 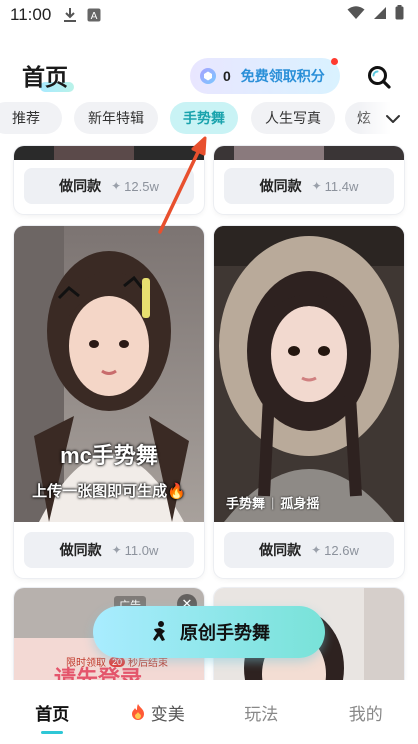 I want to click on tab-label: 新年特辑, so click(x=116, y=118).